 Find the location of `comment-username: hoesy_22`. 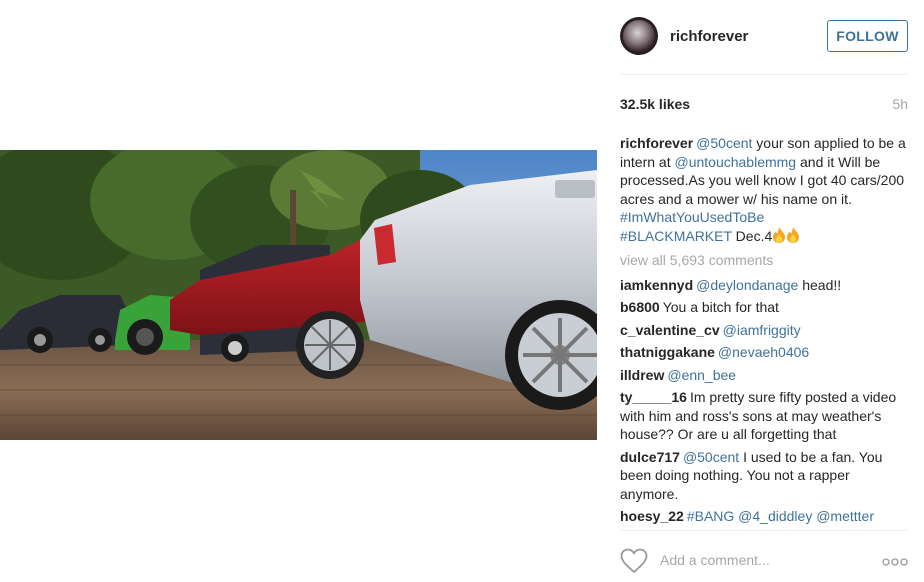

comment-username: hoesy_22 is located at coordinates (652, 516).